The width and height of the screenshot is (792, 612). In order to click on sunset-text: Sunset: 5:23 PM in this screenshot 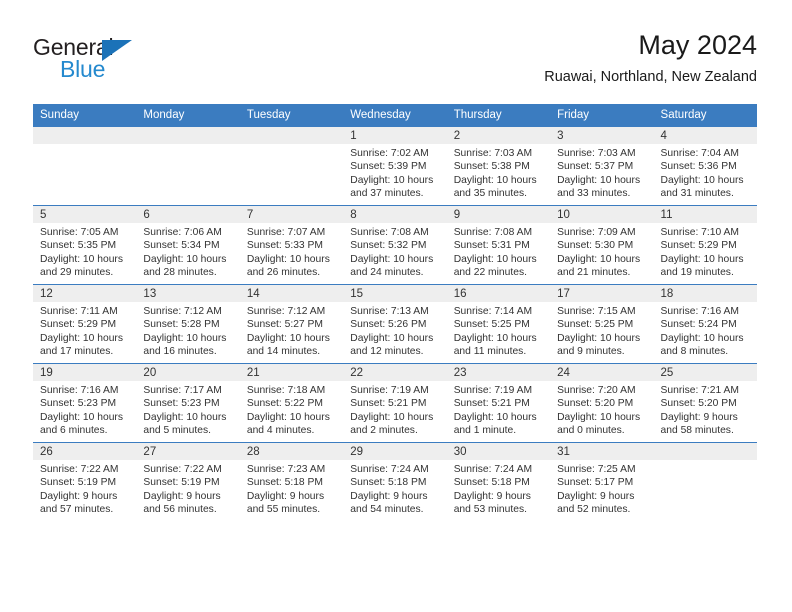, I will do `click(181, 404)`.